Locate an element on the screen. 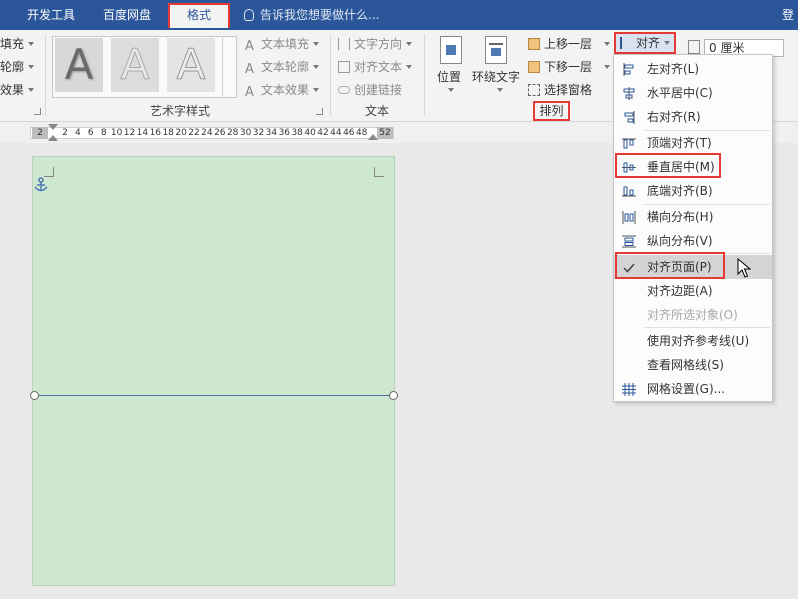 The image size is (798, 599). gallery-scroll-down-icon is located at coordinates (229, 66).